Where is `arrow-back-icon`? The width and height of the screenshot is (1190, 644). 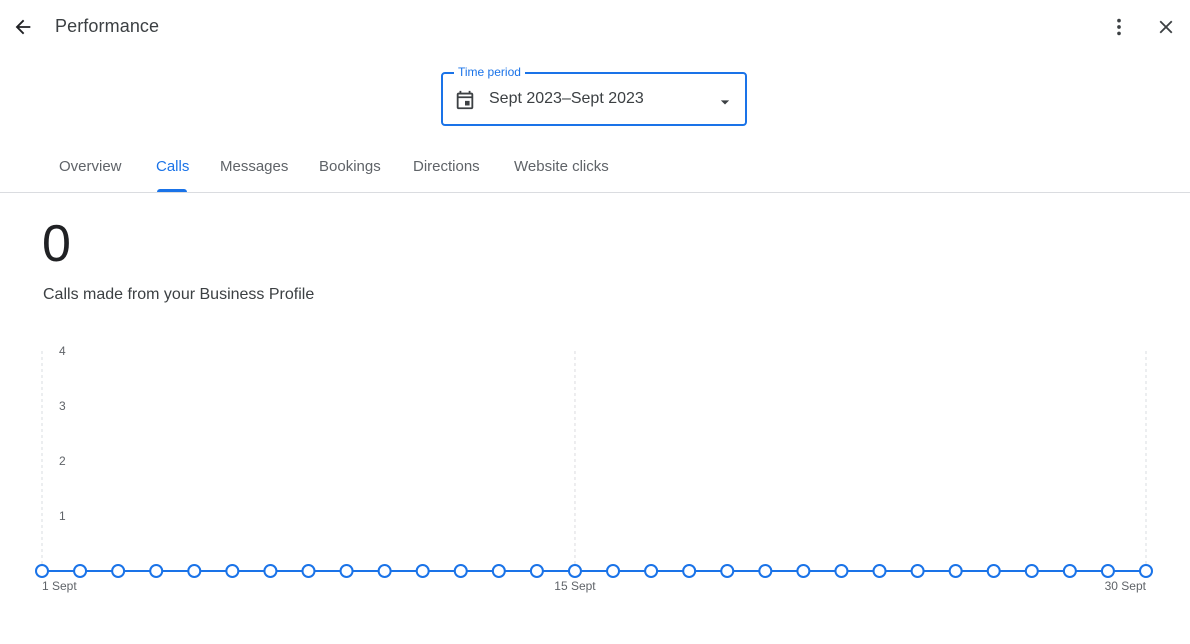
arrow-back-icon is located at coordinates (23, 27).